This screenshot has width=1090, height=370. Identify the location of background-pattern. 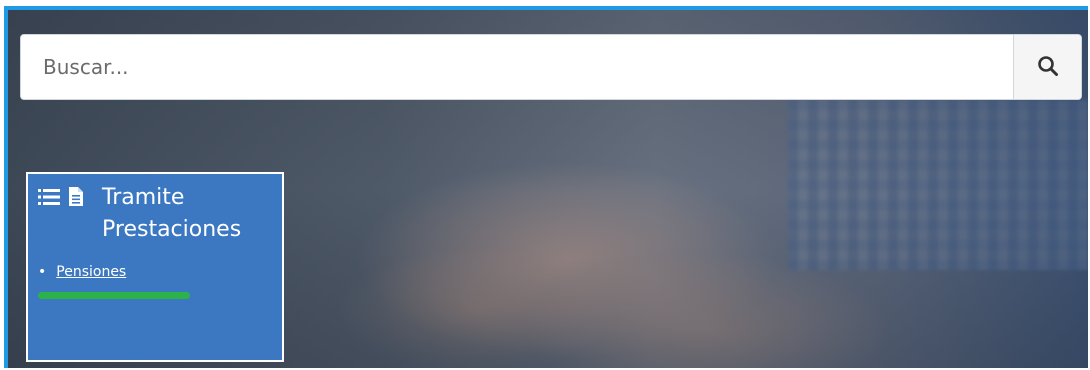
(938, 185).